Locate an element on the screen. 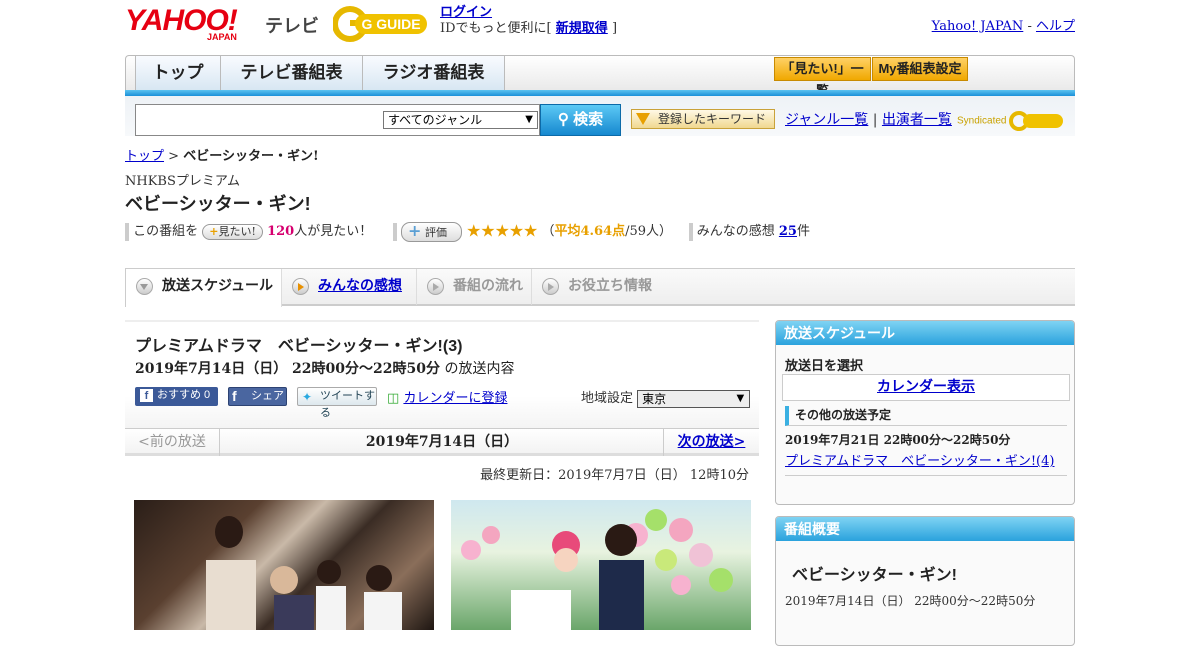  divider is located at coordinates (926, 475).